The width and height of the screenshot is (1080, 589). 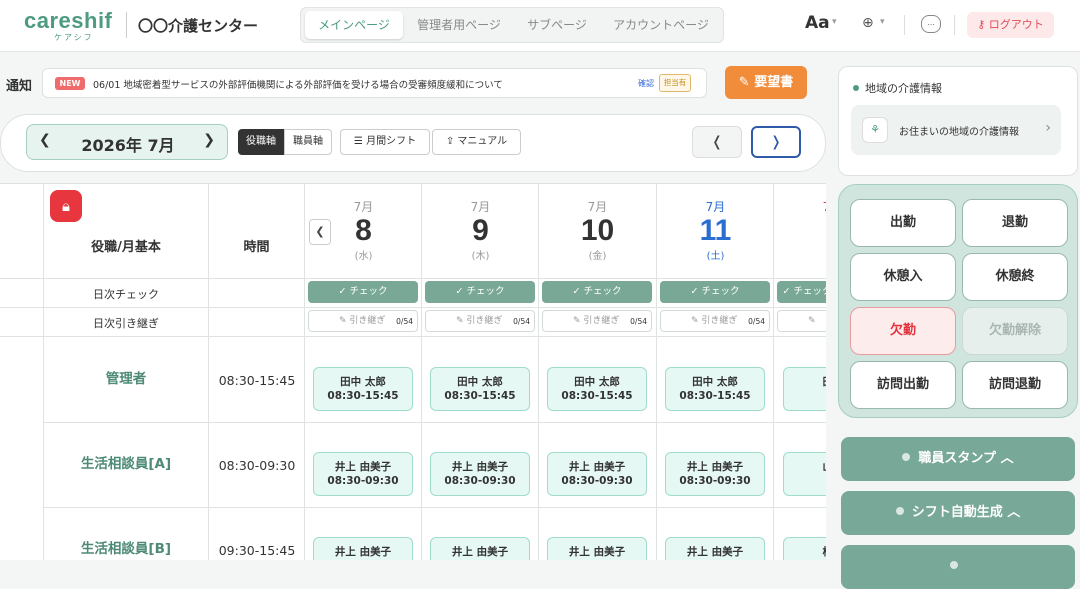 What do you see at coordinates (983, 24) in the screenshot?
I see `key-icon: ⚷` at bounding box center [983, 24].